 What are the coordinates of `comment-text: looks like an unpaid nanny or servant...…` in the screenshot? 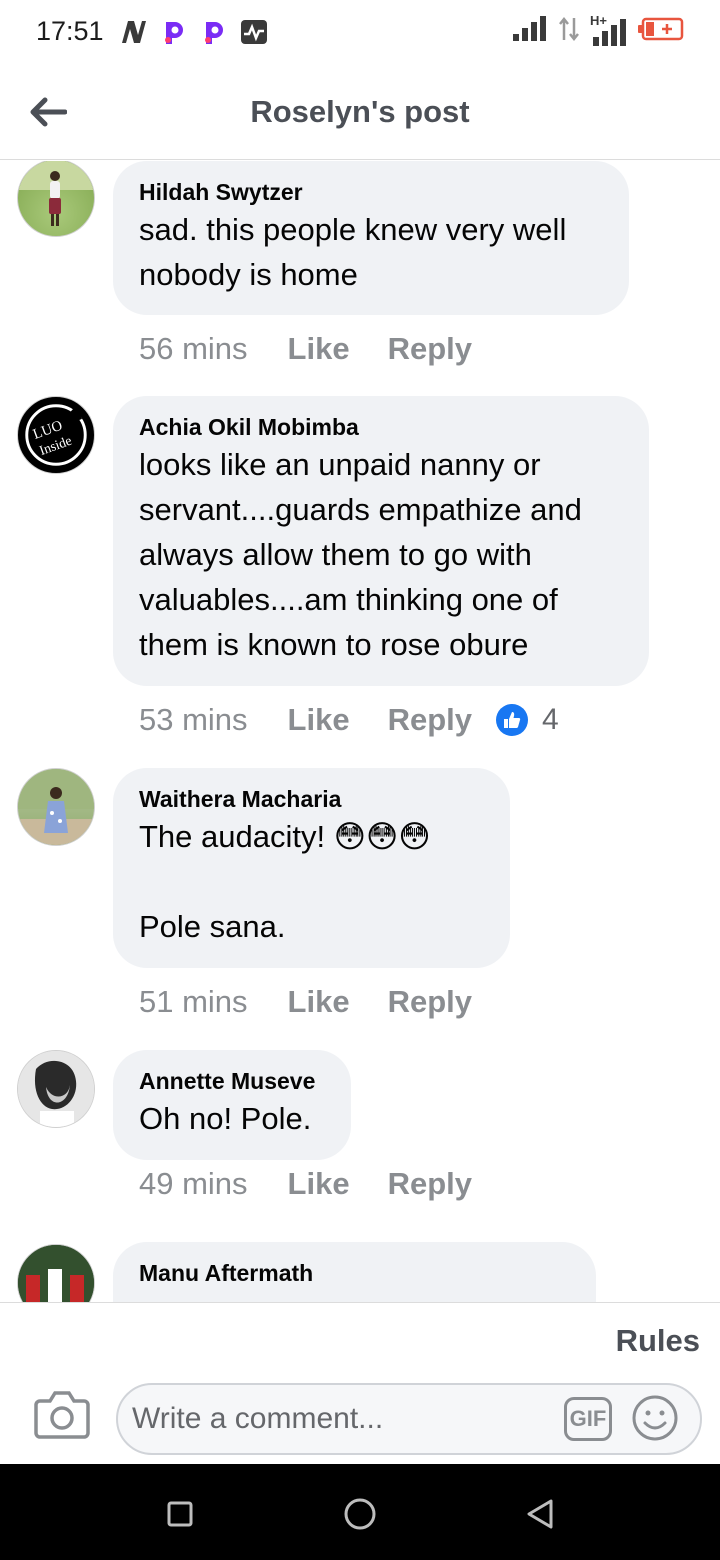 It's located at (360, 554).